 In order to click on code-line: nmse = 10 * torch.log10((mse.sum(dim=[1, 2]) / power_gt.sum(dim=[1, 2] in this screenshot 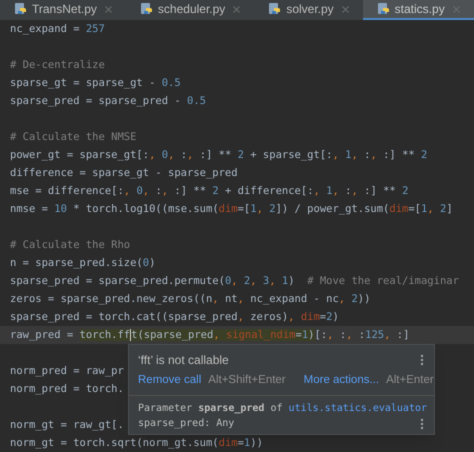, I will do `click(231, 209)`.